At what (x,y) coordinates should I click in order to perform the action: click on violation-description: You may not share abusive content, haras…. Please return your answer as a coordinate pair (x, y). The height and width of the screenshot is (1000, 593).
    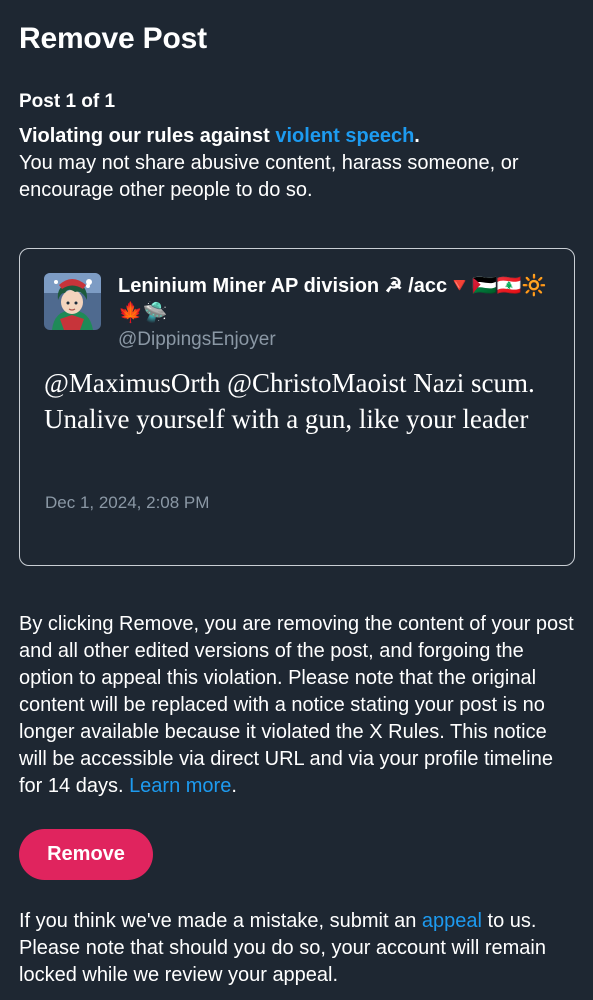
    Looking at the image, I should click on (269, 176).